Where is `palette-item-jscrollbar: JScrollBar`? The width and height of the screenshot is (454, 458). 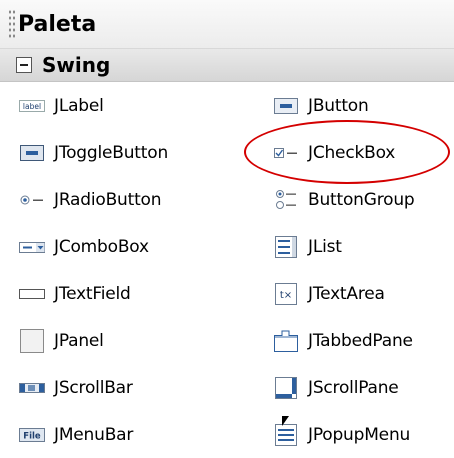
palette-item-jscrollbar: JScrollBar is located at coordinates (75, 387).